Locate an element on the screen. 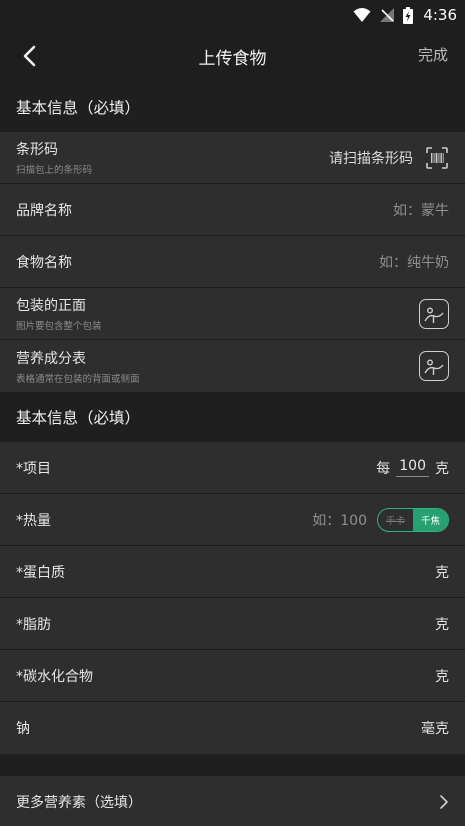 The width and height of the screenshot is (465, 826). package-front-hint: 图片要包含整个包装 is located at coordinates (59, 326).